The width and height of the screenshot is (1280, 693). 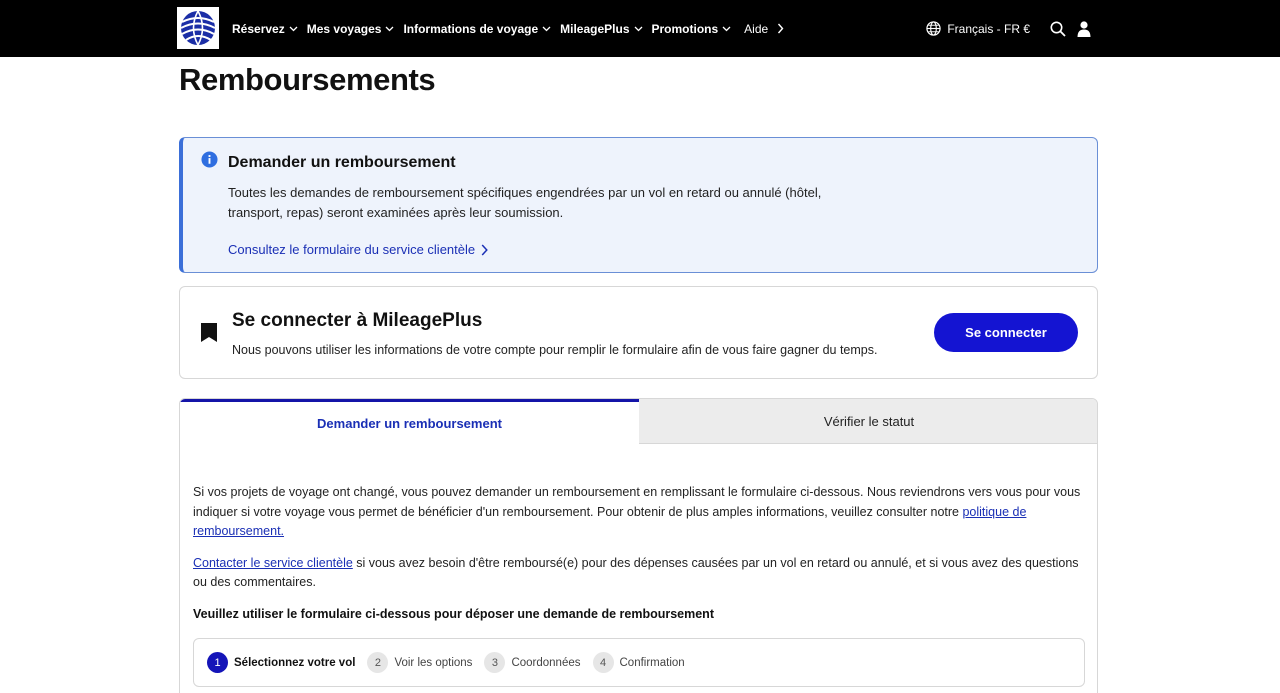 I want to click on account-button, so click(x=1084, y=29).